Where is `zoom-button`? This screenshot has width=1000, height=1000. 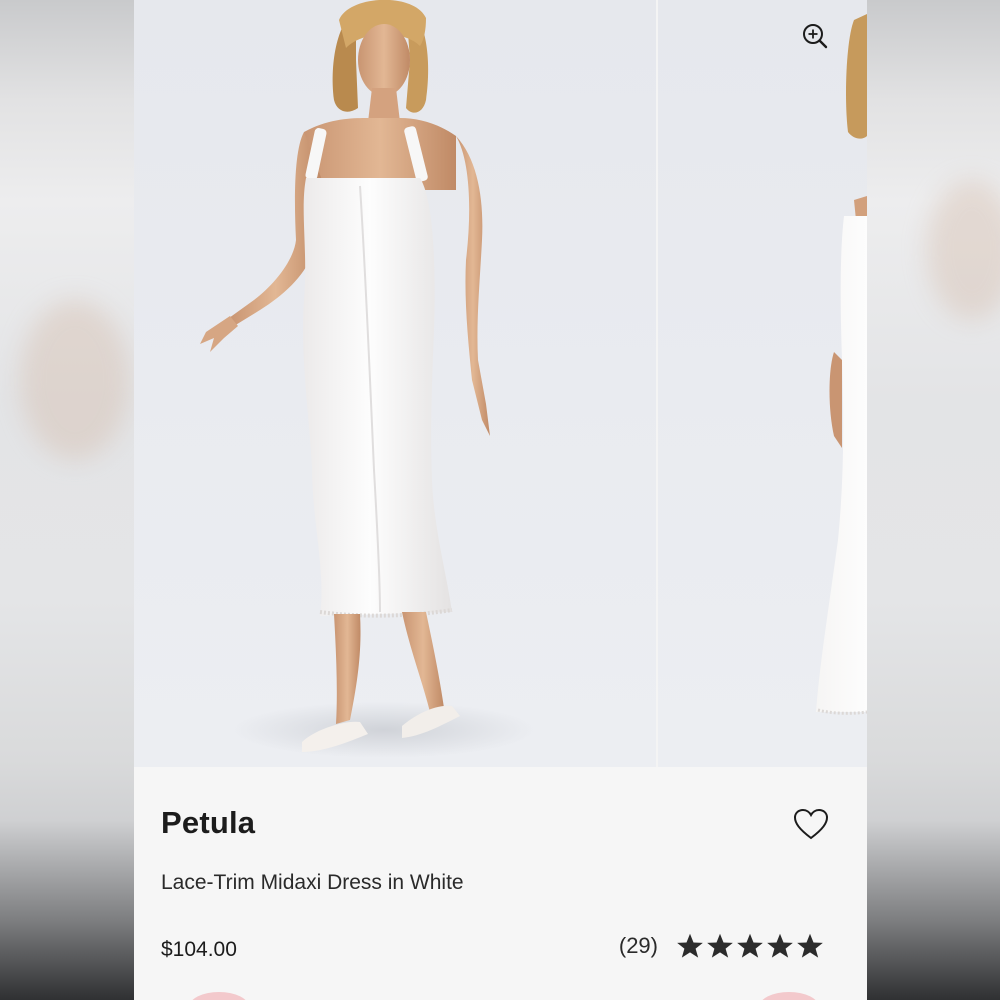 zoom-button is located at coordinates (815, 36).